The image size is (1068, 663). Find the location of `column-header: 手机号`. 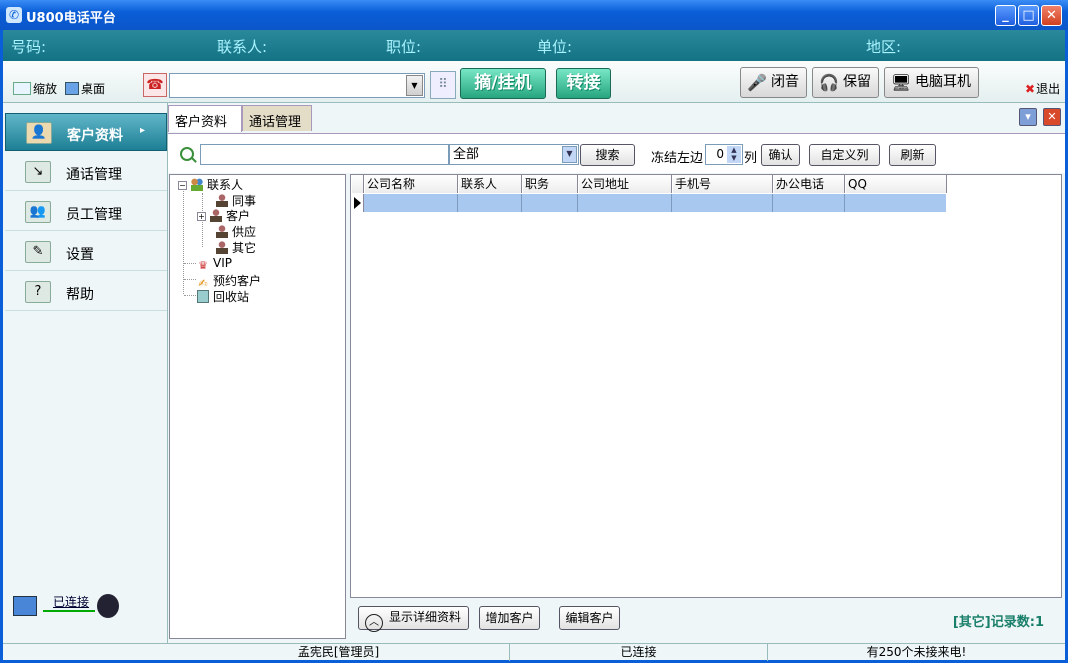

column-header: 手机号 is located at coordinates (722, 184).